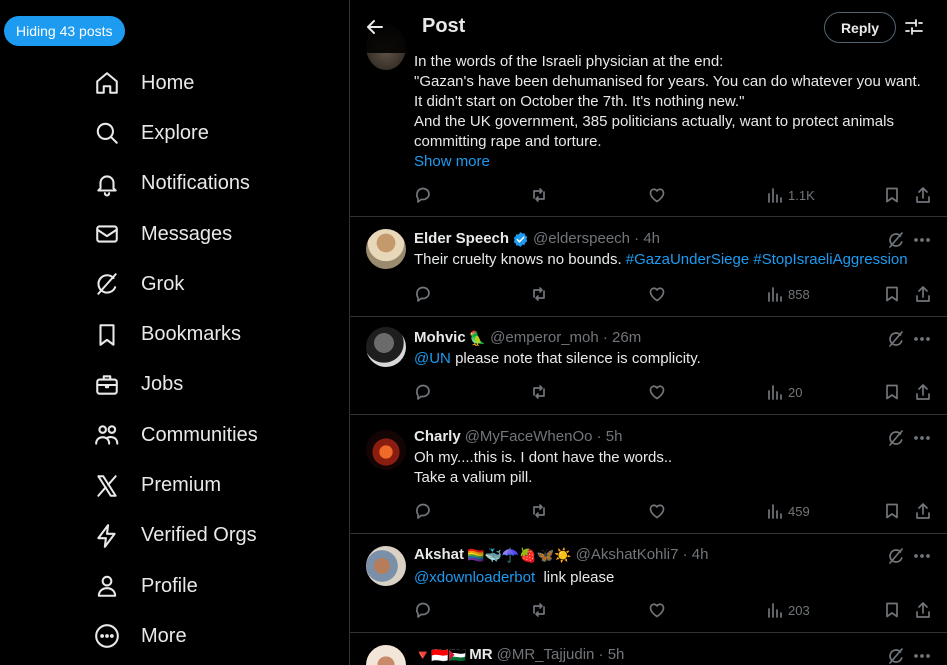  I want to click on nav-item-messages: Messages, so click(210, 234).